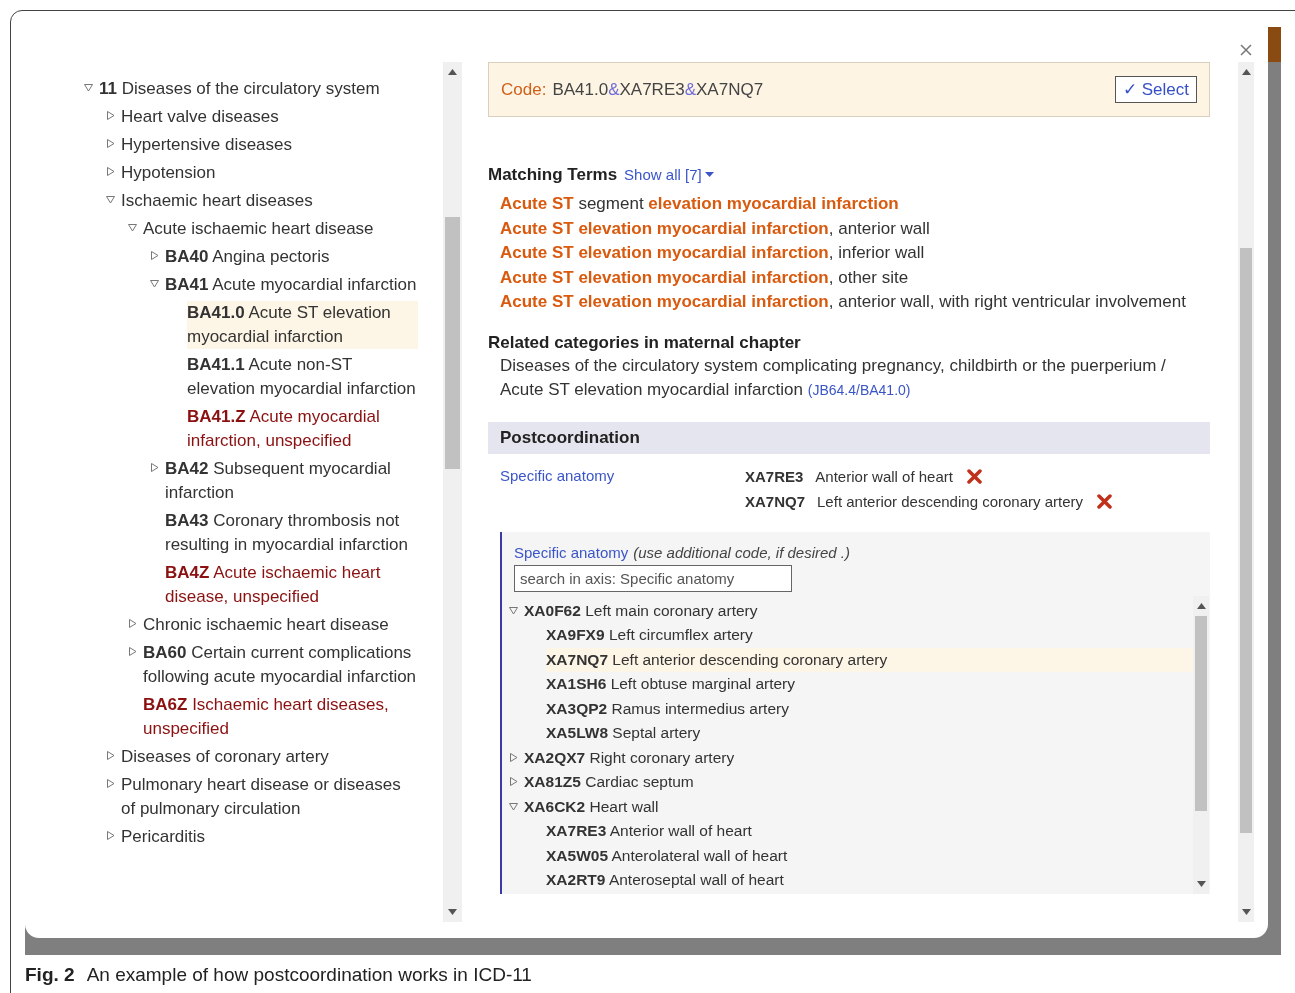  I want to click on tree-item: XA5LW8 Septal artery, so click(623, 733).